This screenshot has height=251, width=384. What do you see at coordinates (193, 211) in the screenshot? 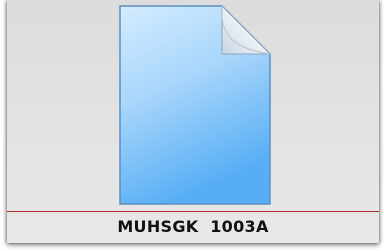
I see `tile-divider` at bounding box center [193, 211].